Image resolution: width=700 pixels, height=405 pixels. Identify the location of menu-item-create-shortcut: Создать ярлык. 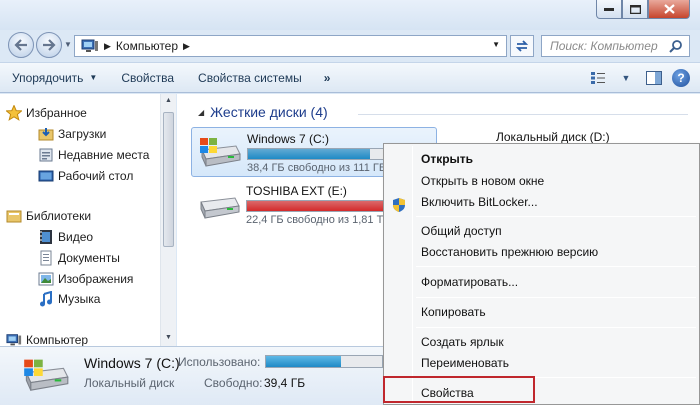
(462, 342).